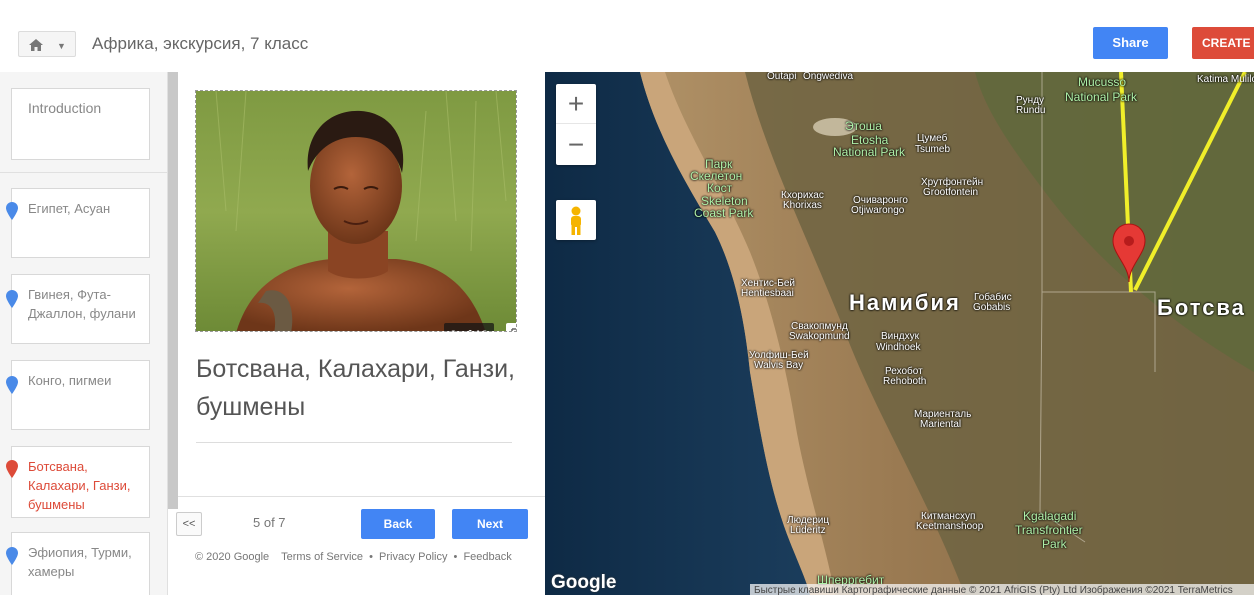  What do you see at coordinates (779, 365) in the screenshot?
I see `map-label: Walvis Bay` at bounding box center [779, 365].